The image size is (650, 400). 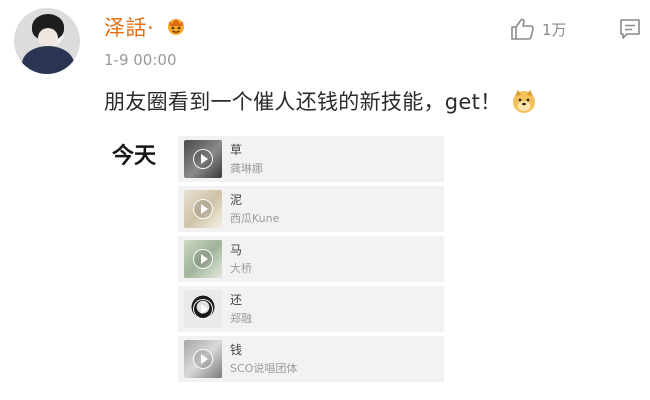 What do you see at coordinates (630, 29) in the screenshot?
I see `comment-icon` at bounding box center [630, 29].